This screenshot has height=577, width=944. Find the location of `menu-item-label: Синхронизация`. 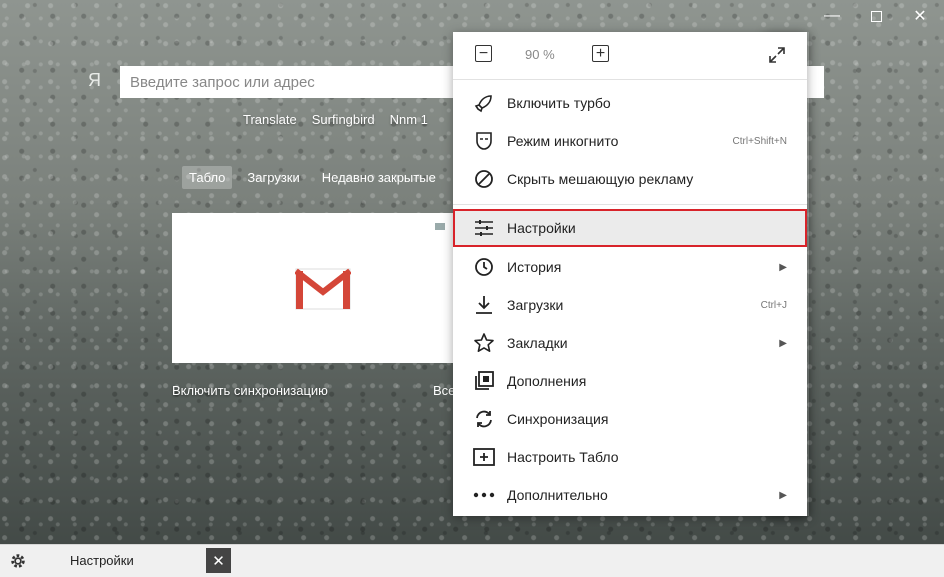

menu-item-label: Синхронизация is located at coordinates (558, 419).